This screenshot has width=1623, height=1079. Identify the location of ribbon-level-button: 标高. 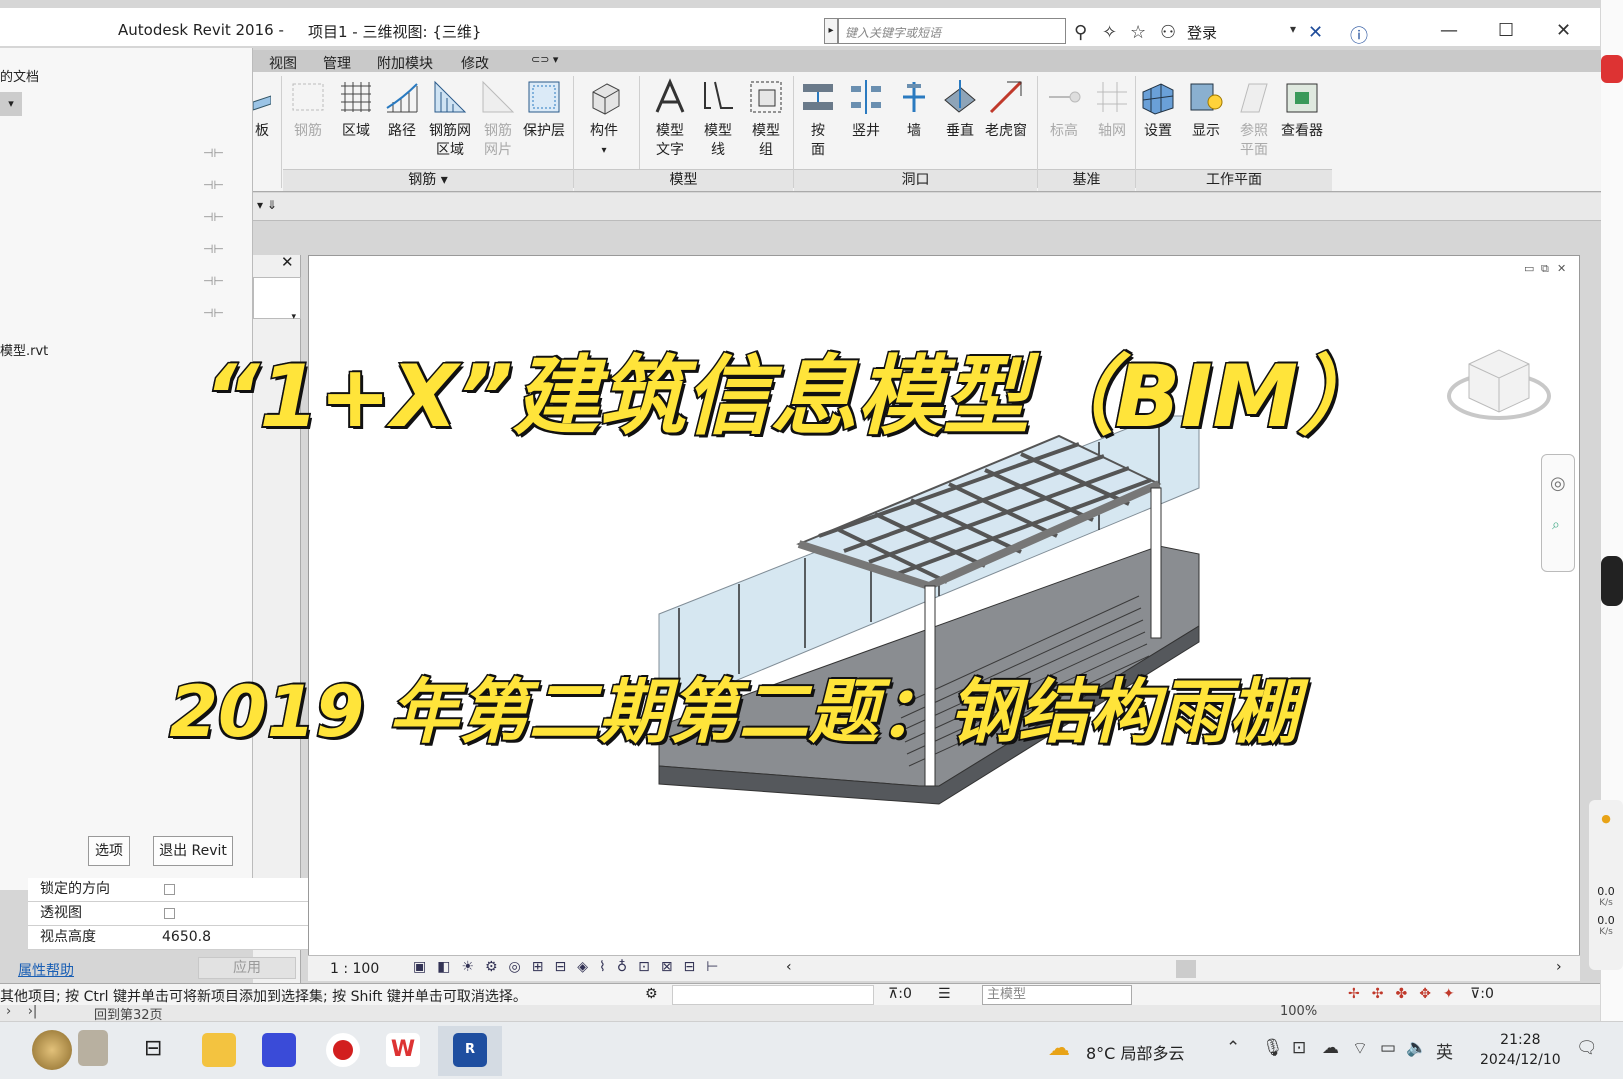
(1064, 109).